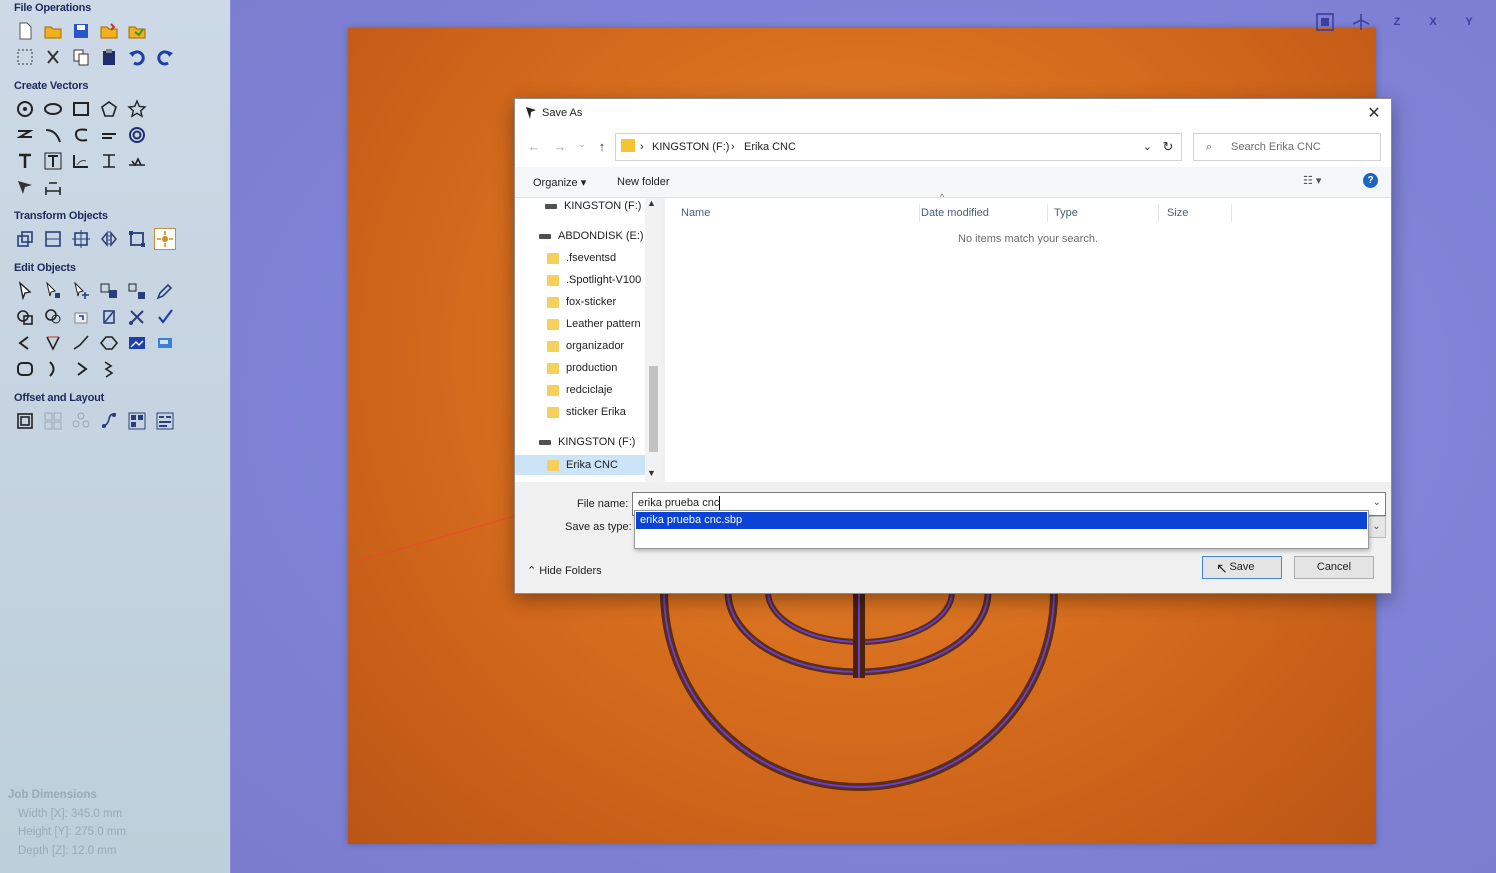 The height and width of the screenshot is (873, 1496). What do you see at coordinates (81, 31) in the screenshot?
I see `save-file-icon` at bounding box center [81, 31].